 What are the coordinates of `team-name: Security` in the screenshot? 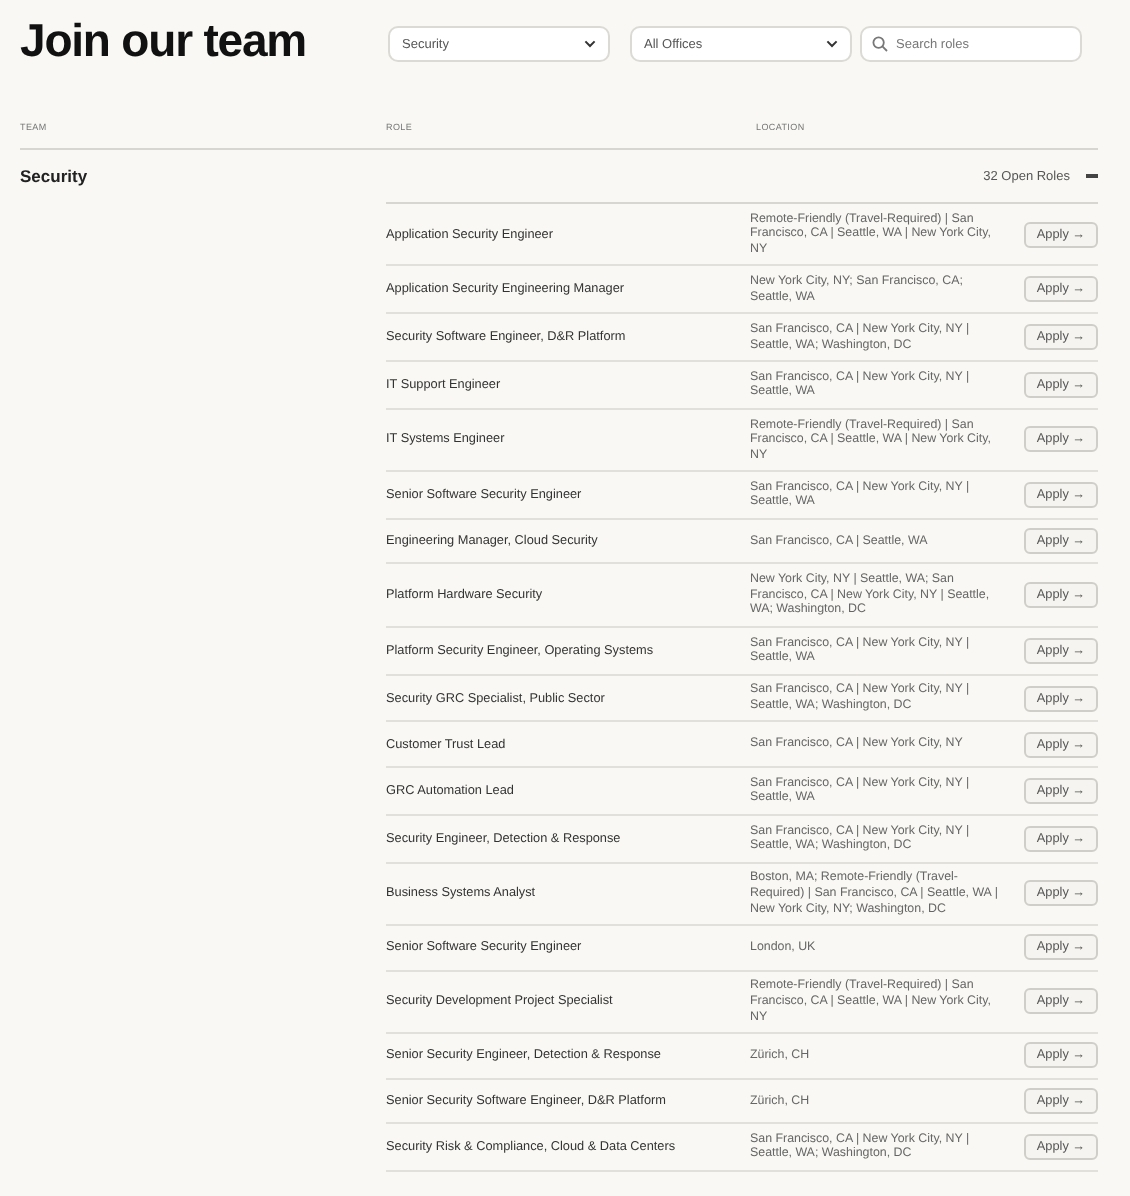 It's located at (54, 176).